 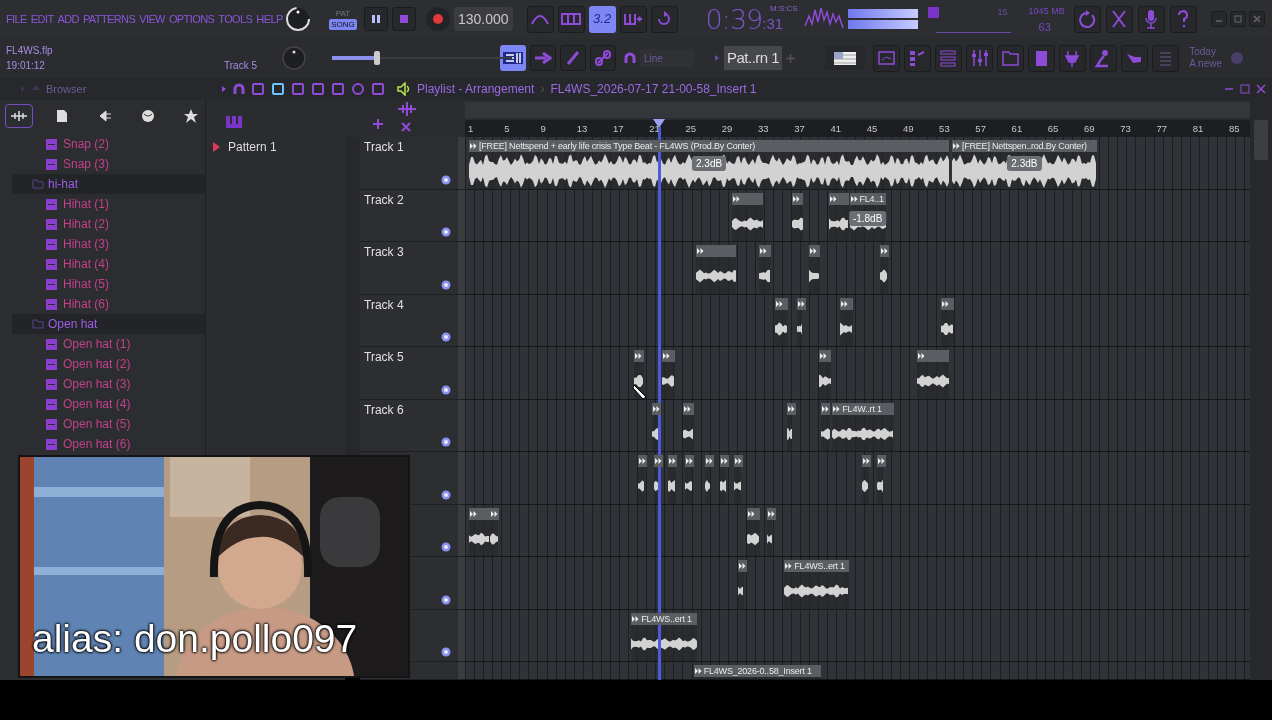 I want to click on song-time-centis: :31, so click(x=773, y=24).